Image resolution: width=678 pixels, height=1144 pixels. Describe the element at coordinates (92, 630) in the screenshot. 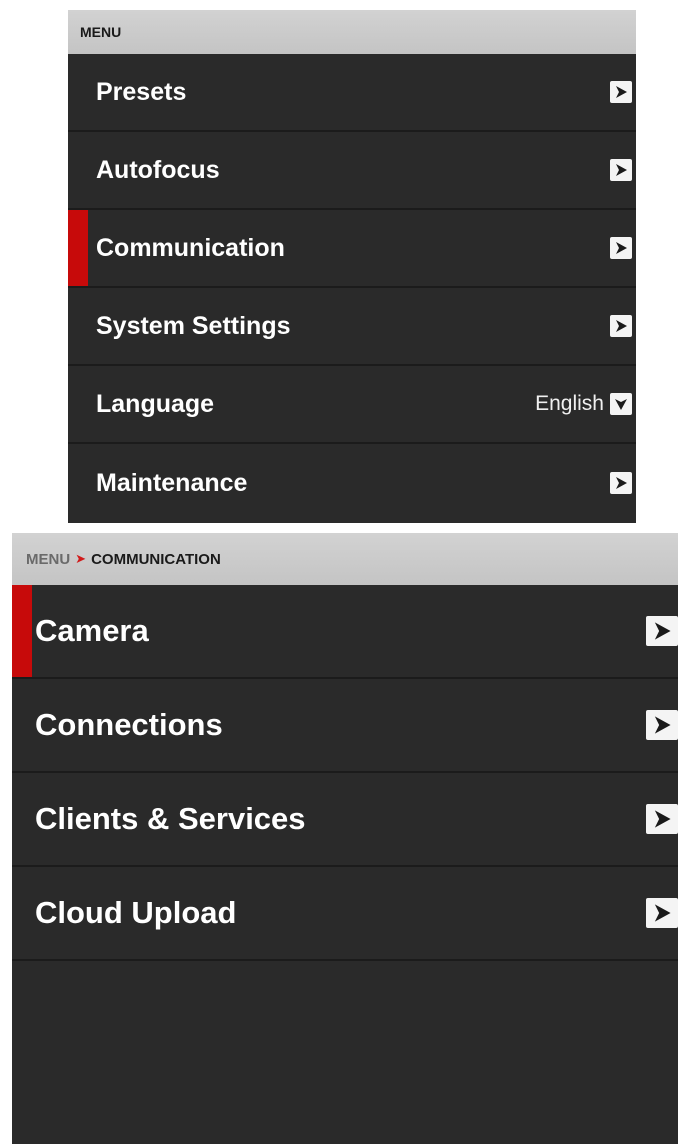

I see `menu-item-label: Camera` at that location.